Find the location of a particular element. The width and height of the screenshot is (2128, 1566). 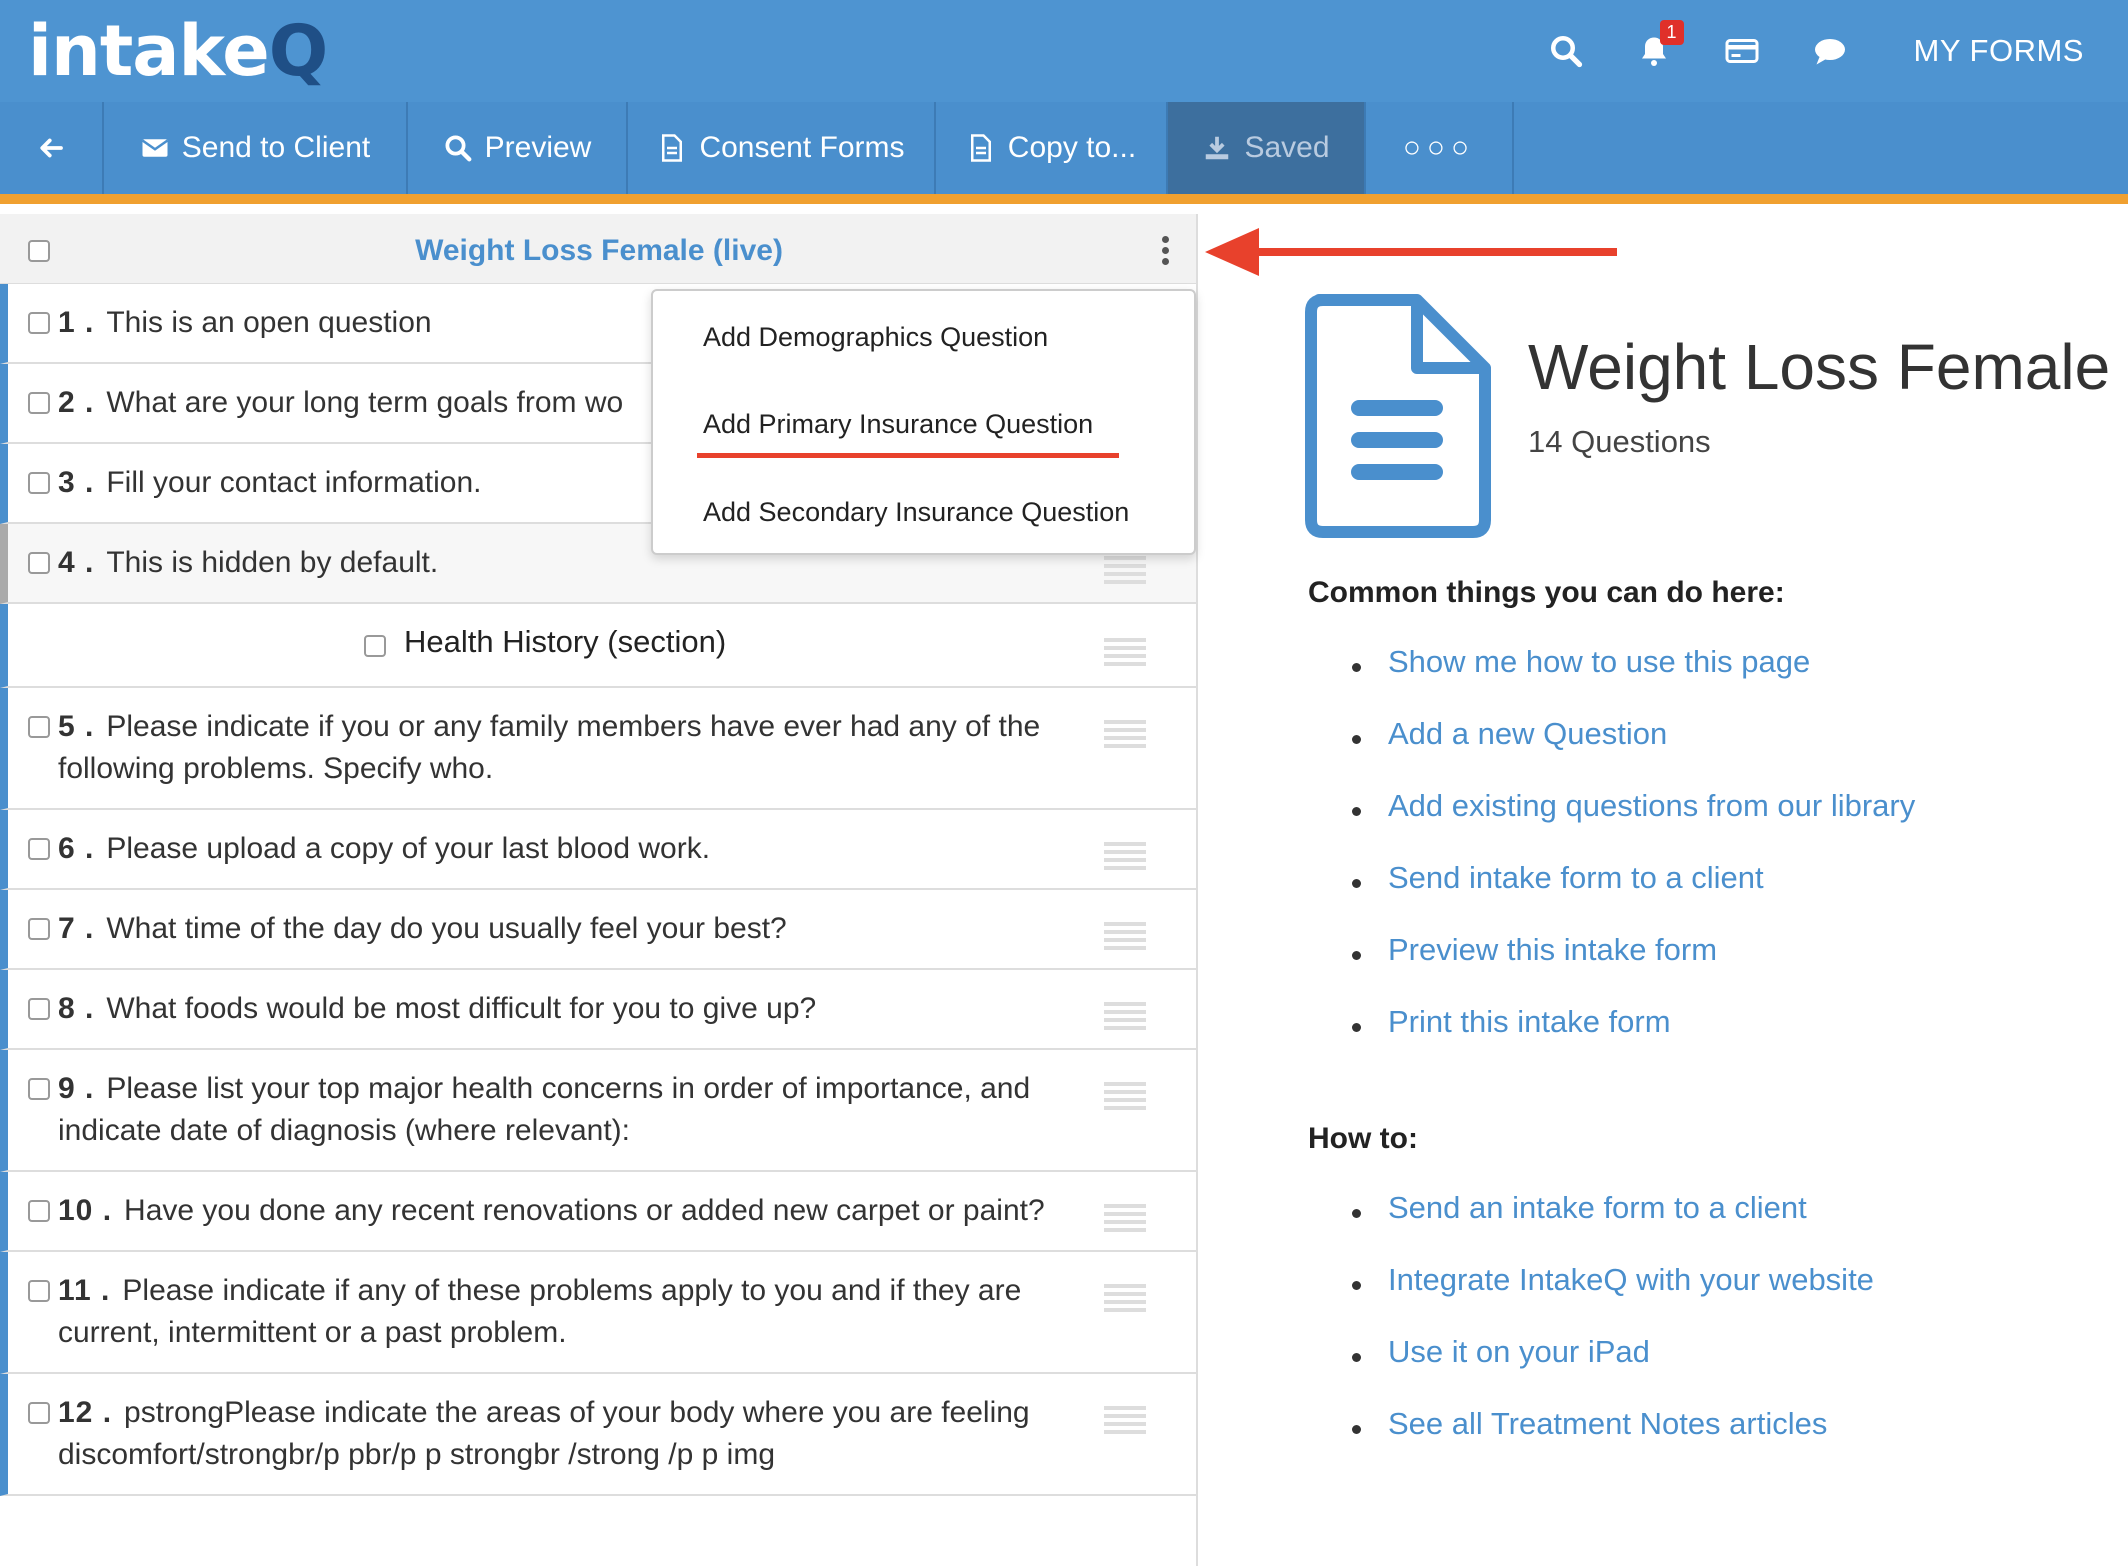

help-link: Preview this intake form is located at coordinates (1633, 968).